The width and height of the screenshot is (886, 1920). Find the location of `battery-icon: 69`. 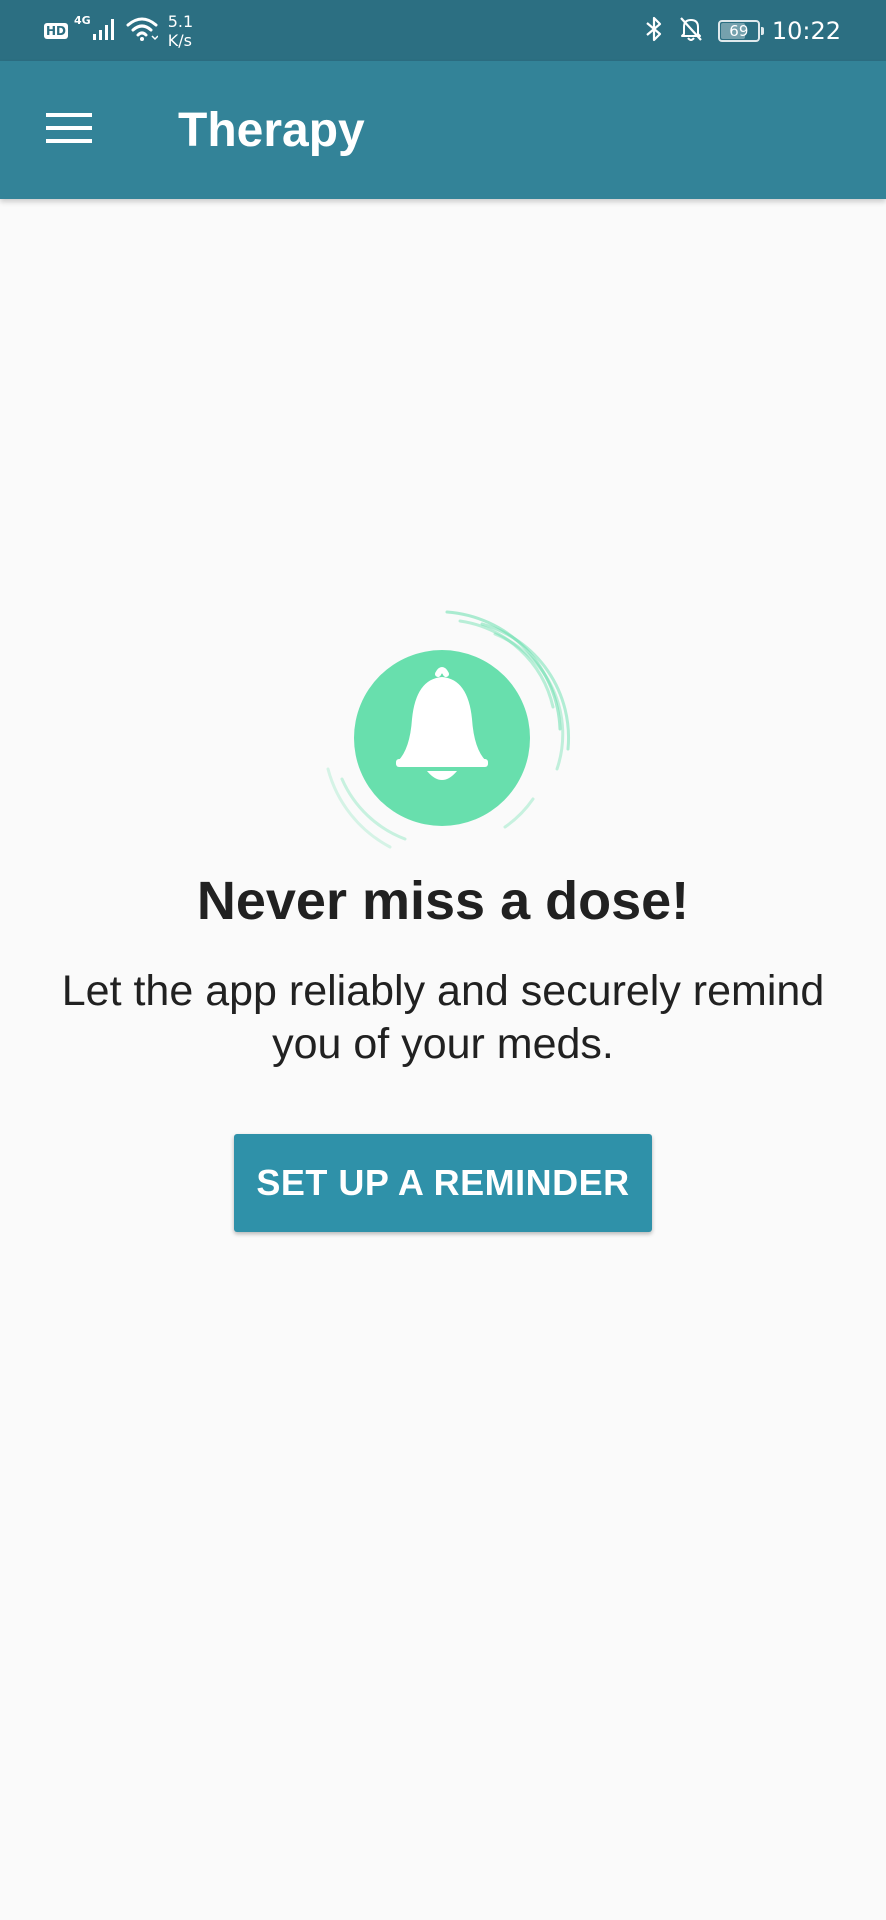

battery-icon: 69 is located at coordinates (740, 31).